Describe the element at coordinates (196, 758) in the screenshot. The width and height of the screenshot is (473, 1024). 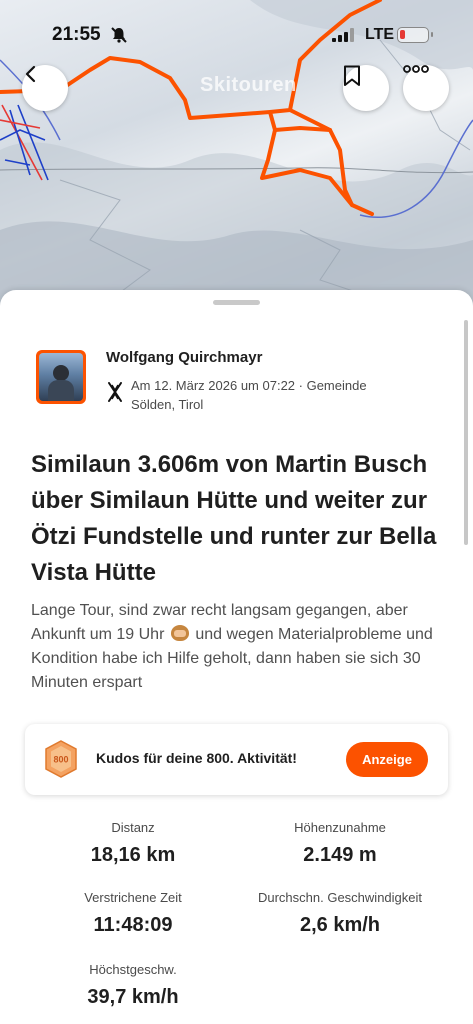
I see `kudos-message: Kudos für deine 800. Aktivität!` at that location.